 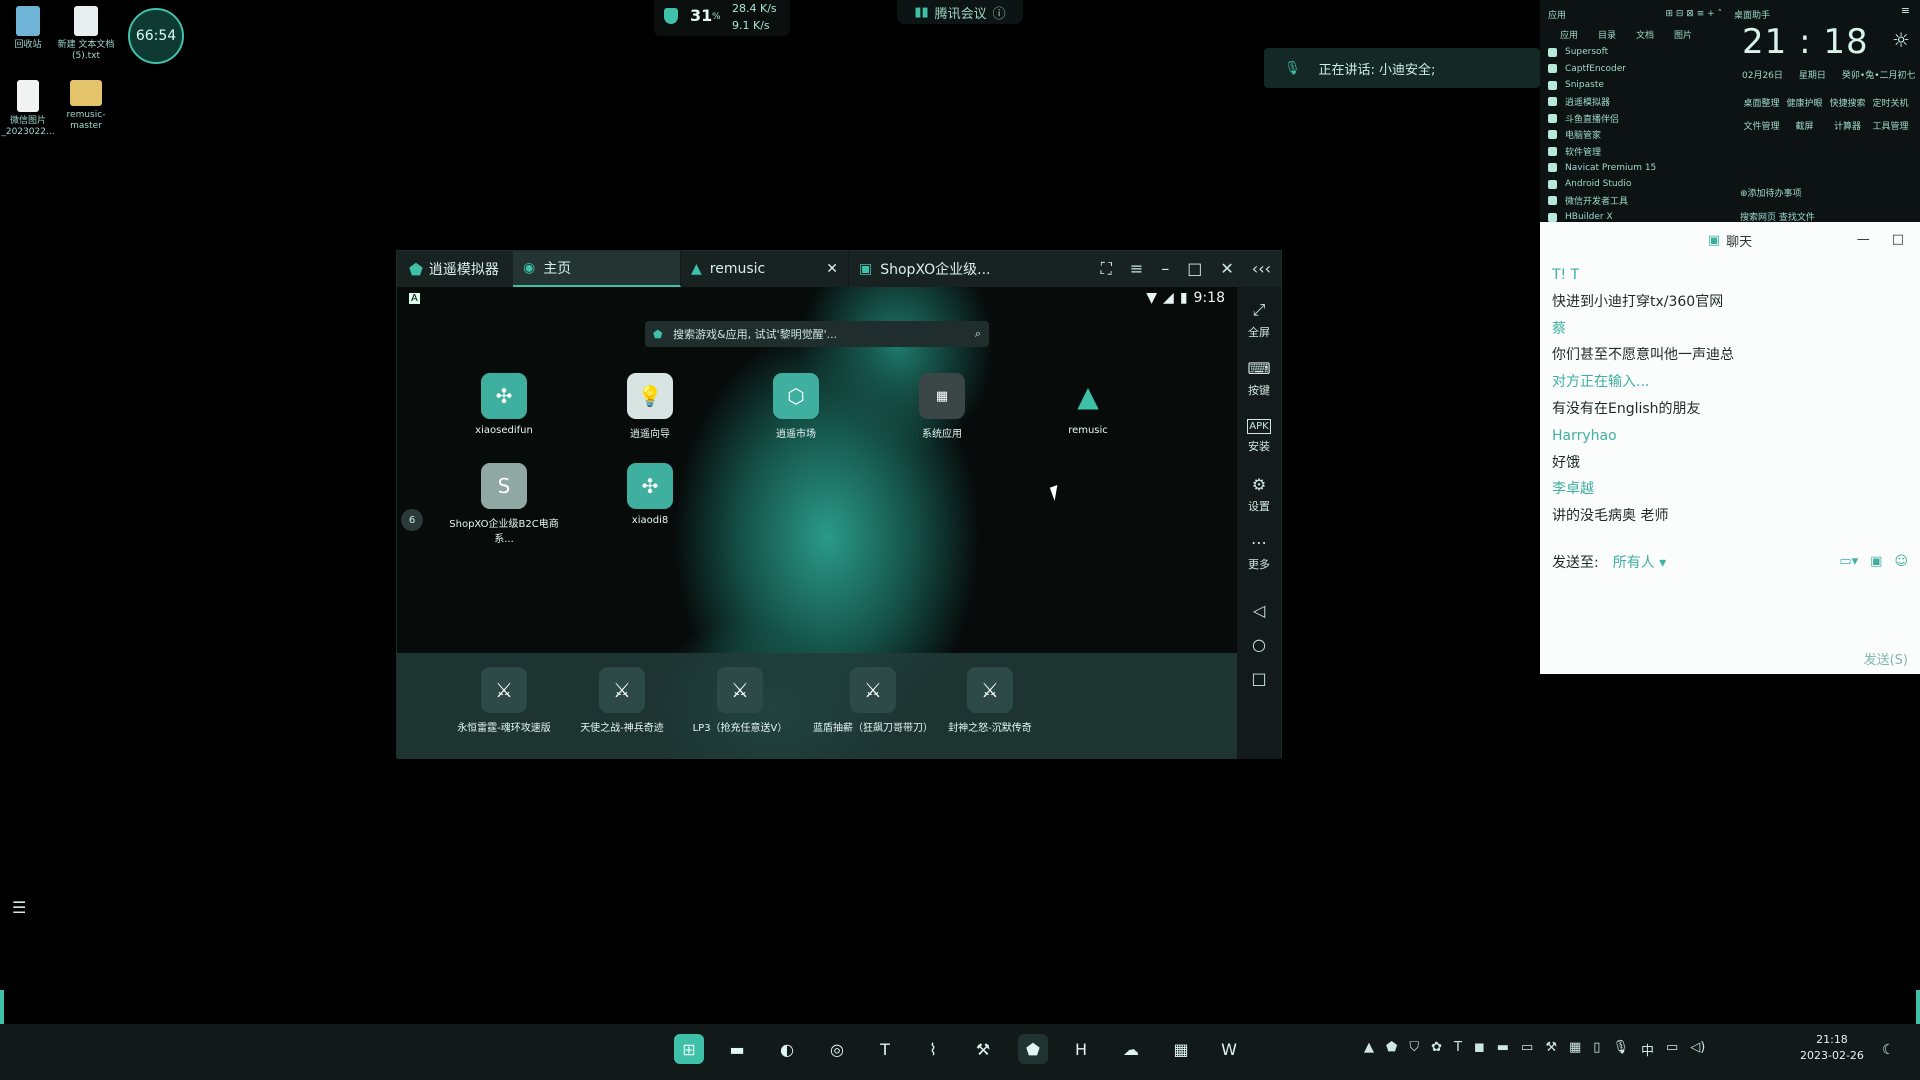 I want to click on tab-home: ◉ 主页, so click(x=597, y=269).